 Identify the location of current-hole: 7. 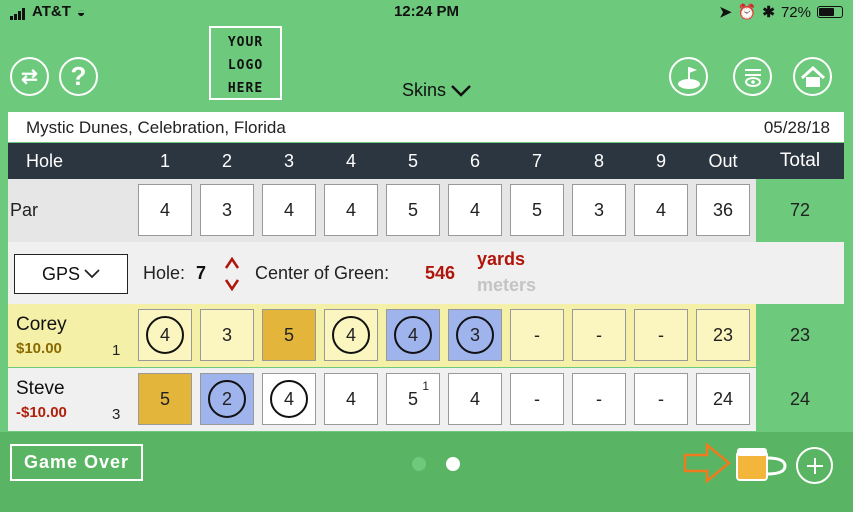
(201, 273).